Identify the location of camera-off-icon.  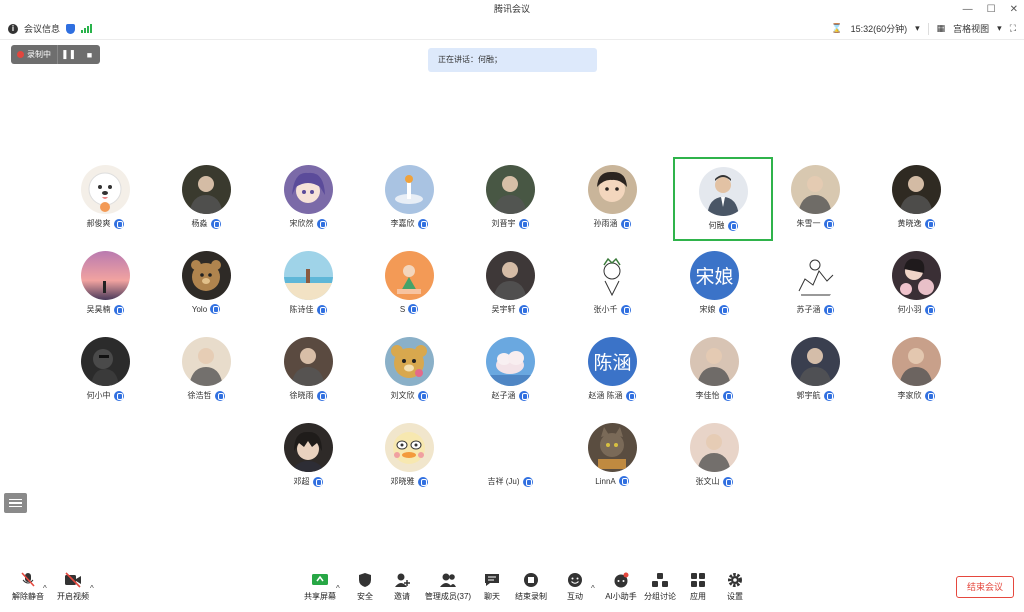
(73, 580).